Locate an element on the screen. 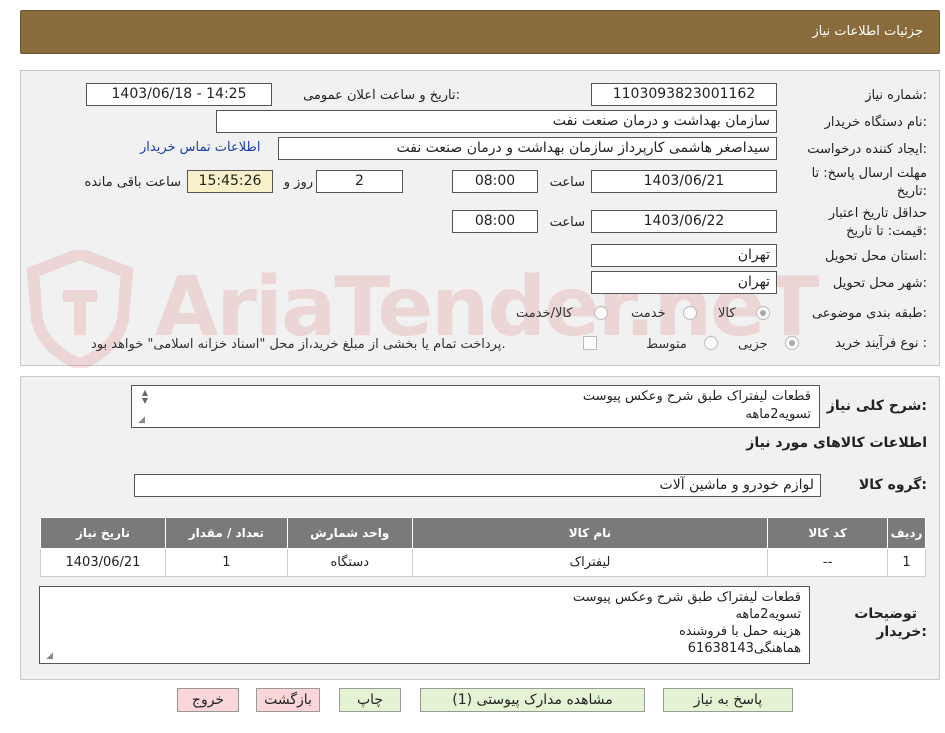 This screenshot has height=733, width=945. need-number-field: 1103093823001162 is located at coordinates (684, 94).